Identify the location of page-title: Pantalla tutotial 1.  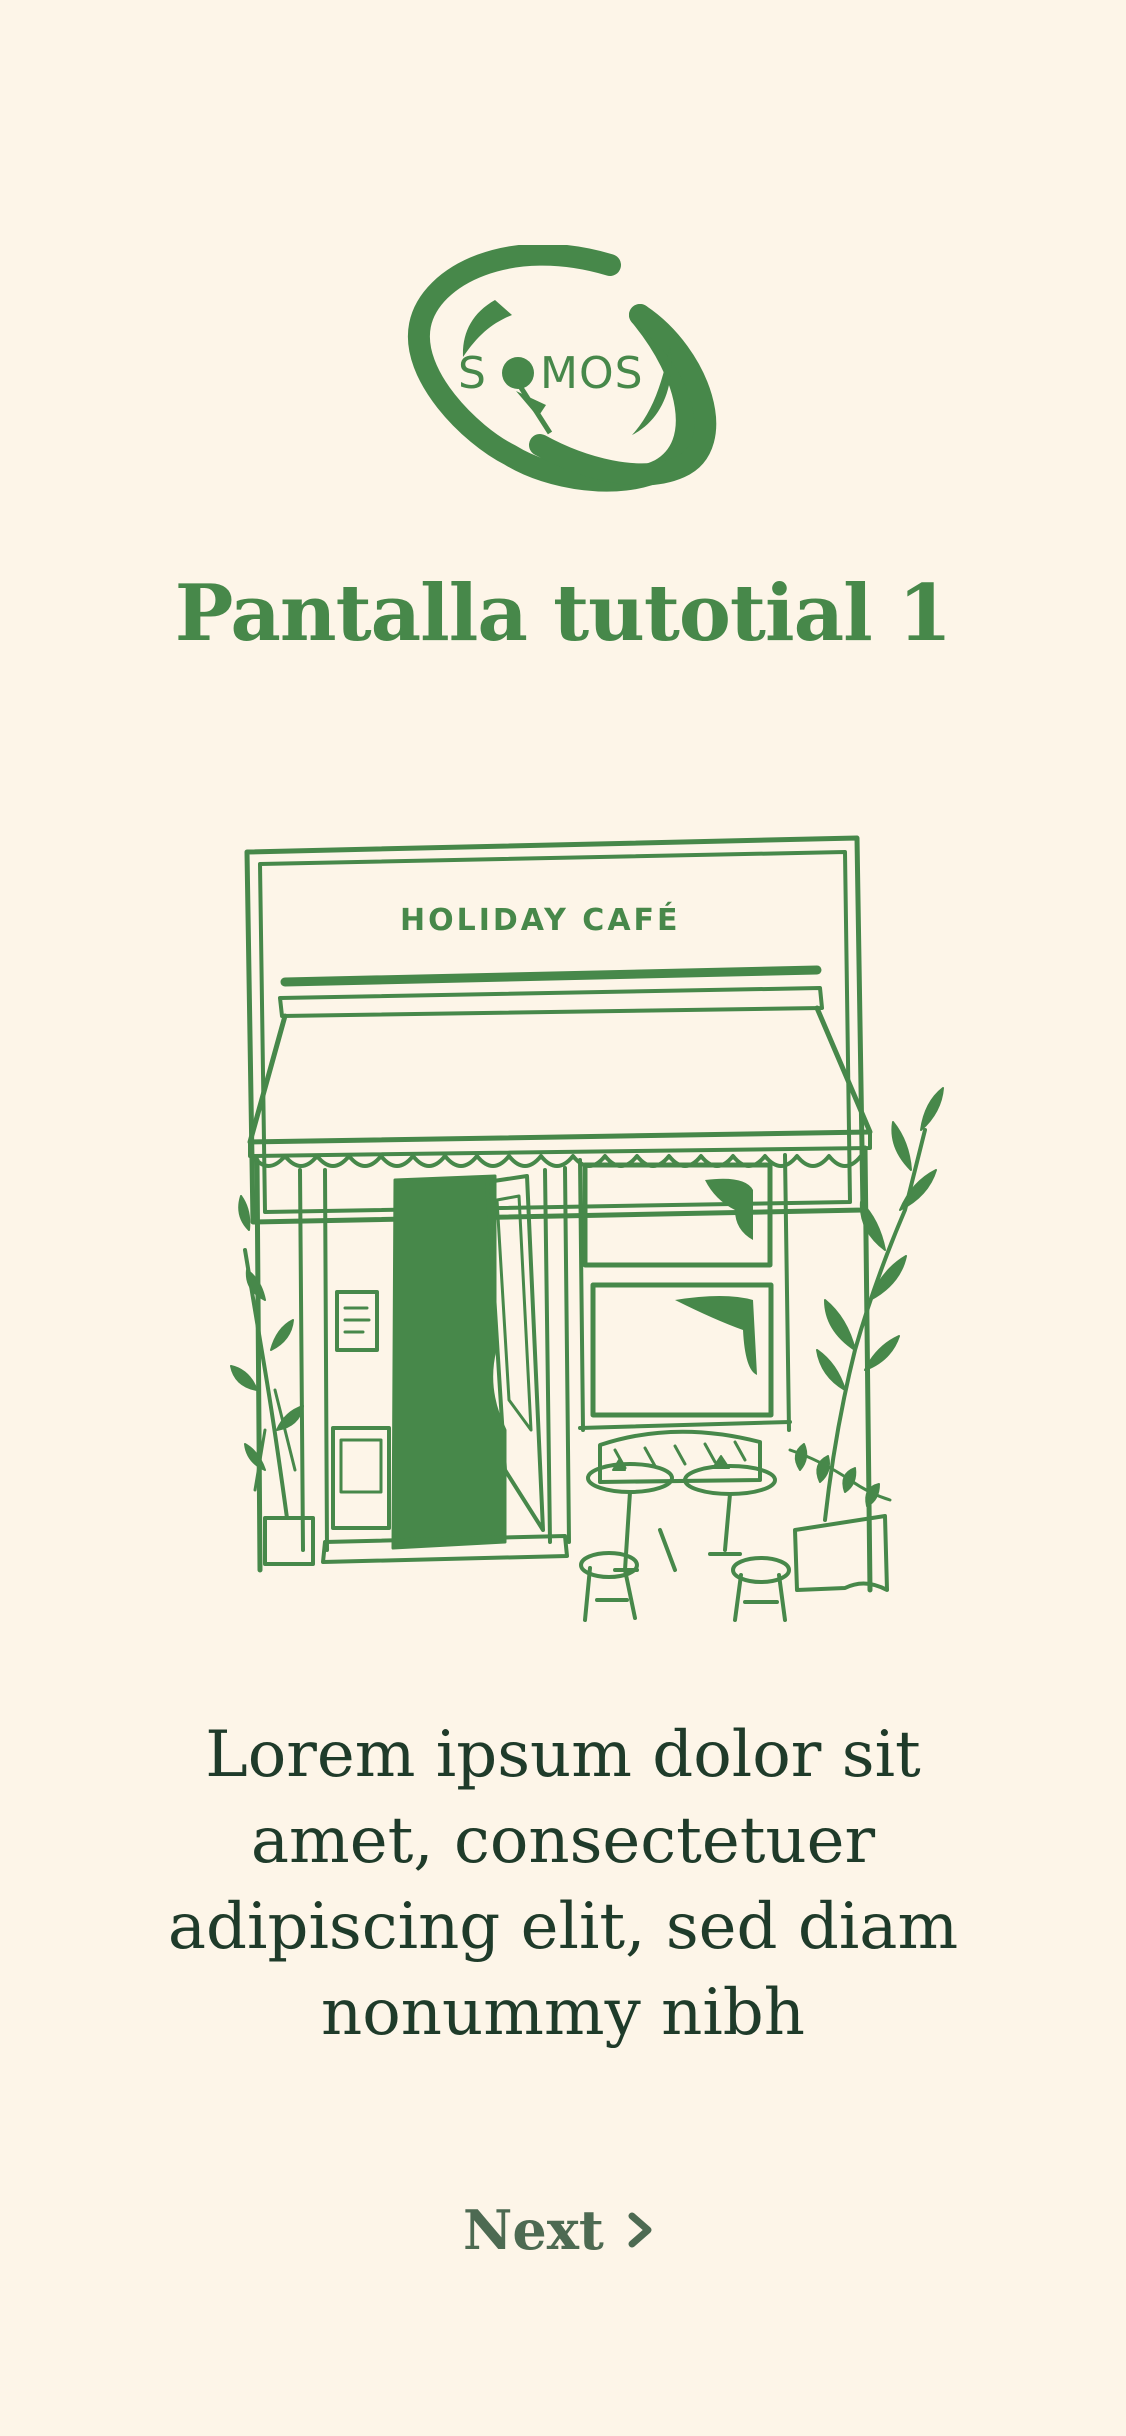
(563, 613).